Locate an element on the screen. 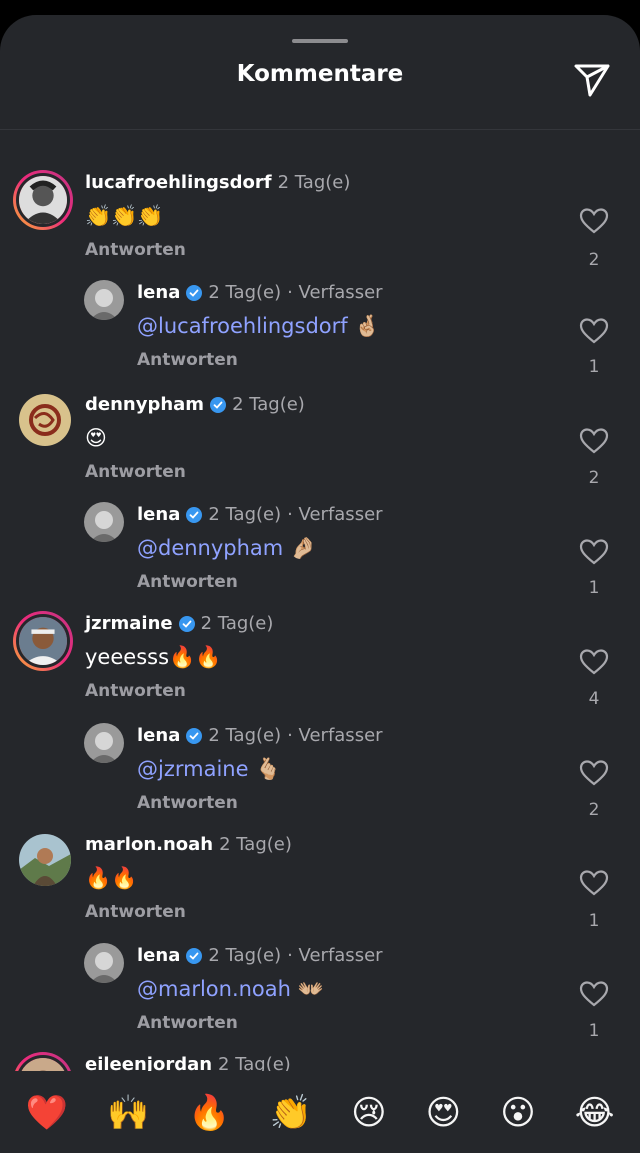 This screenshot has width=640, height=1153. comment-text: yeeesss🔥🔥 is located at coordinates (153, 657).